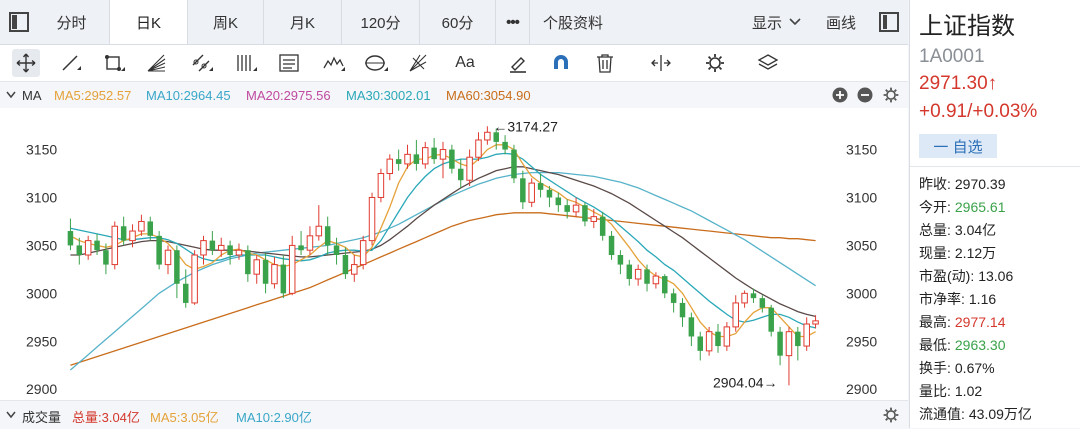 The image size is (1080, 429). I want to click on add-to-watchlist-button: 一 自选, so click(958, 146).